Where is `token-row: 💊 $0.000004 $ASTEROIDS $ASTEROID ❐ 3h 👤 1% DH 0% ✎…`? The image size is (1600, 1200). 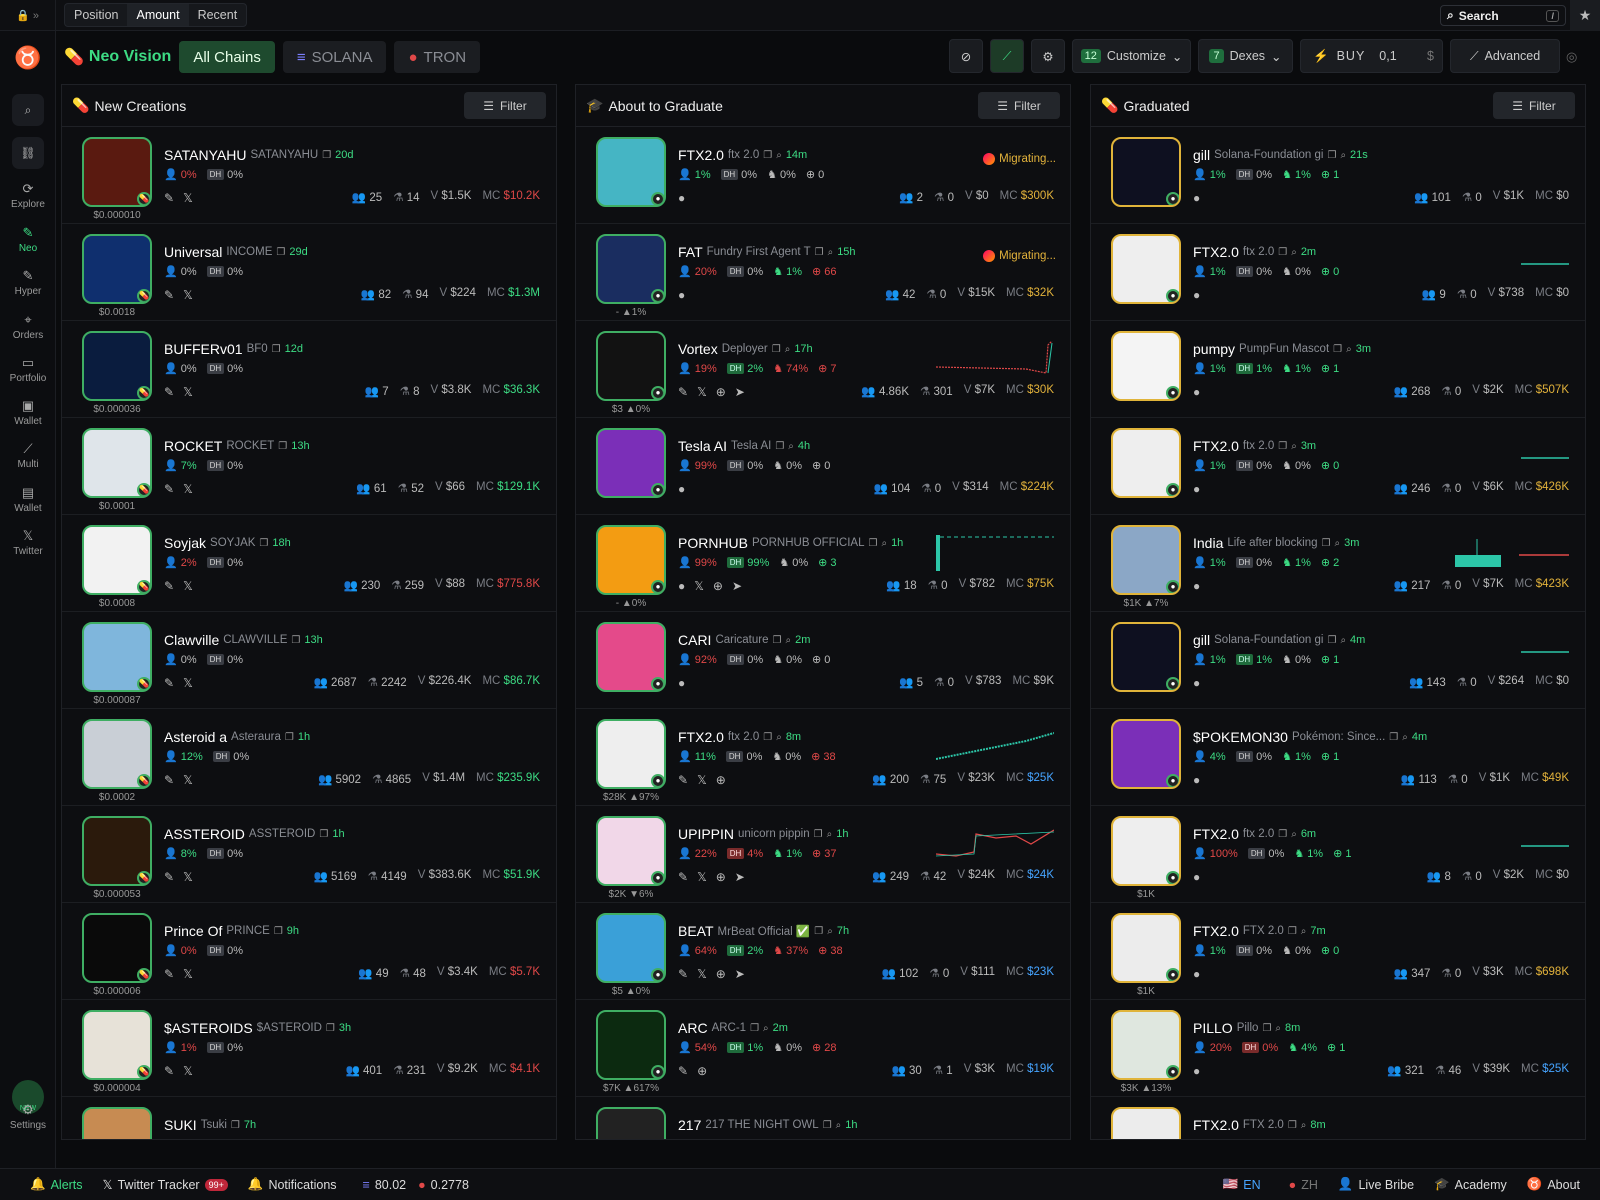 token-row: 💊 $0.000004 $ASTEROIDS $ASTEROID ❐ 3h 👤 1% DH 0% ✎… is located at coordinates (309, 1048).